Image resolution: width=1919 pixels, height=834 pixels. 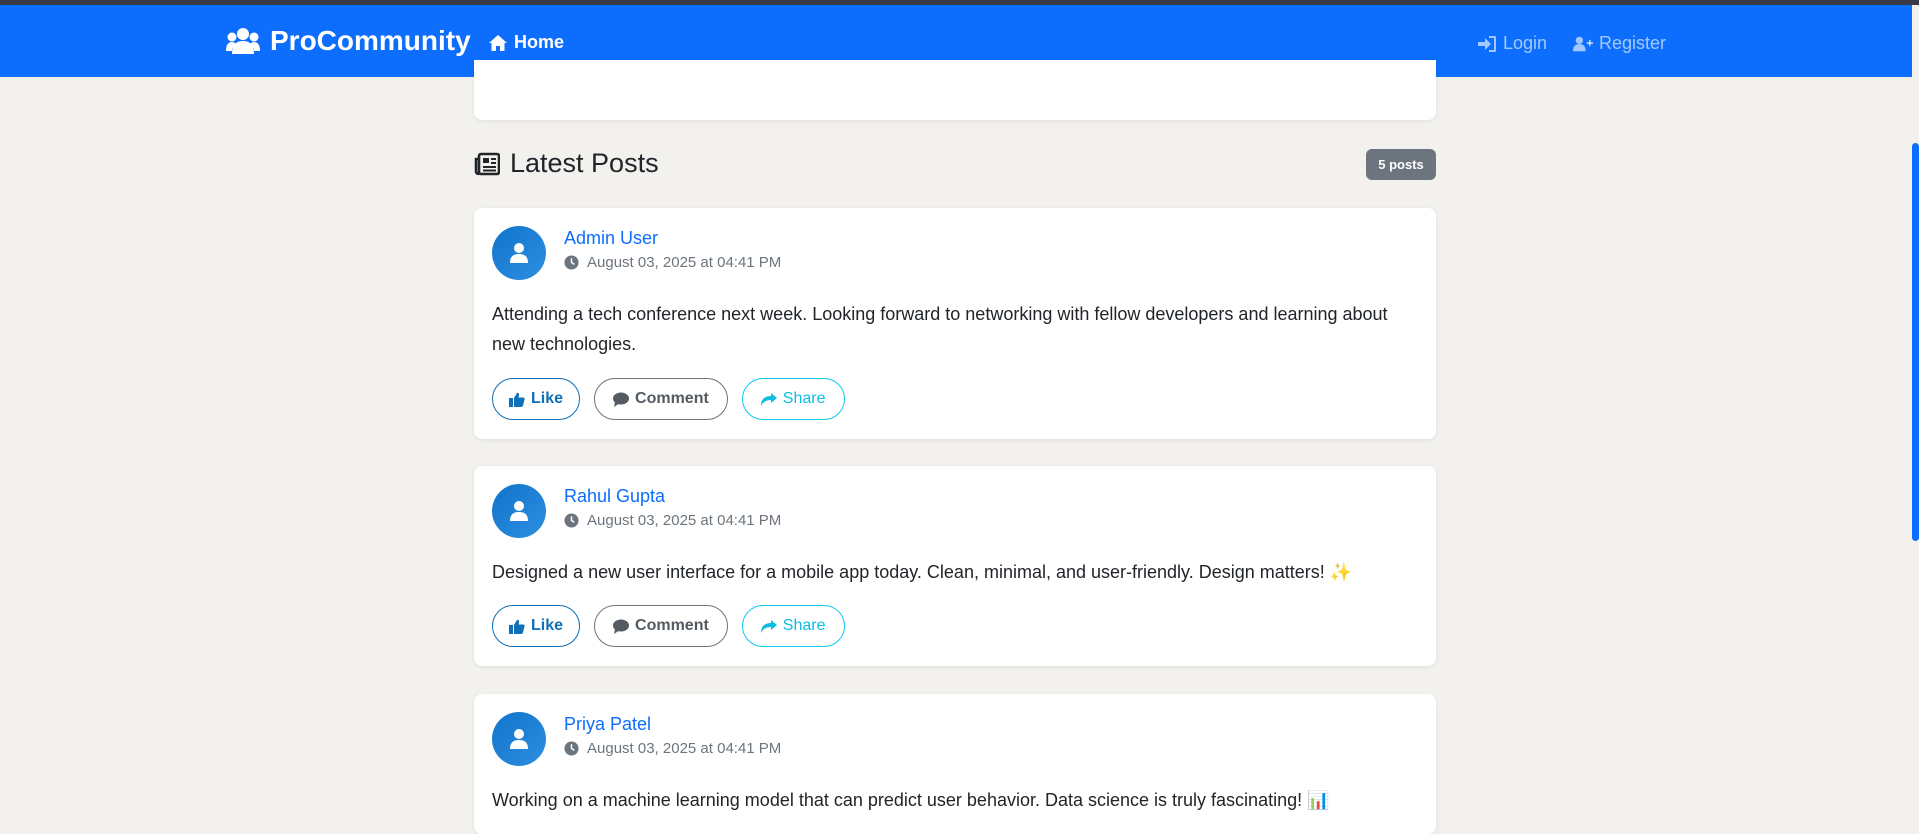 What do you see at coordinates (1915, 342) in the screenshot?
I see `scrollbar-thumb` at bounding box center [1915, 342].